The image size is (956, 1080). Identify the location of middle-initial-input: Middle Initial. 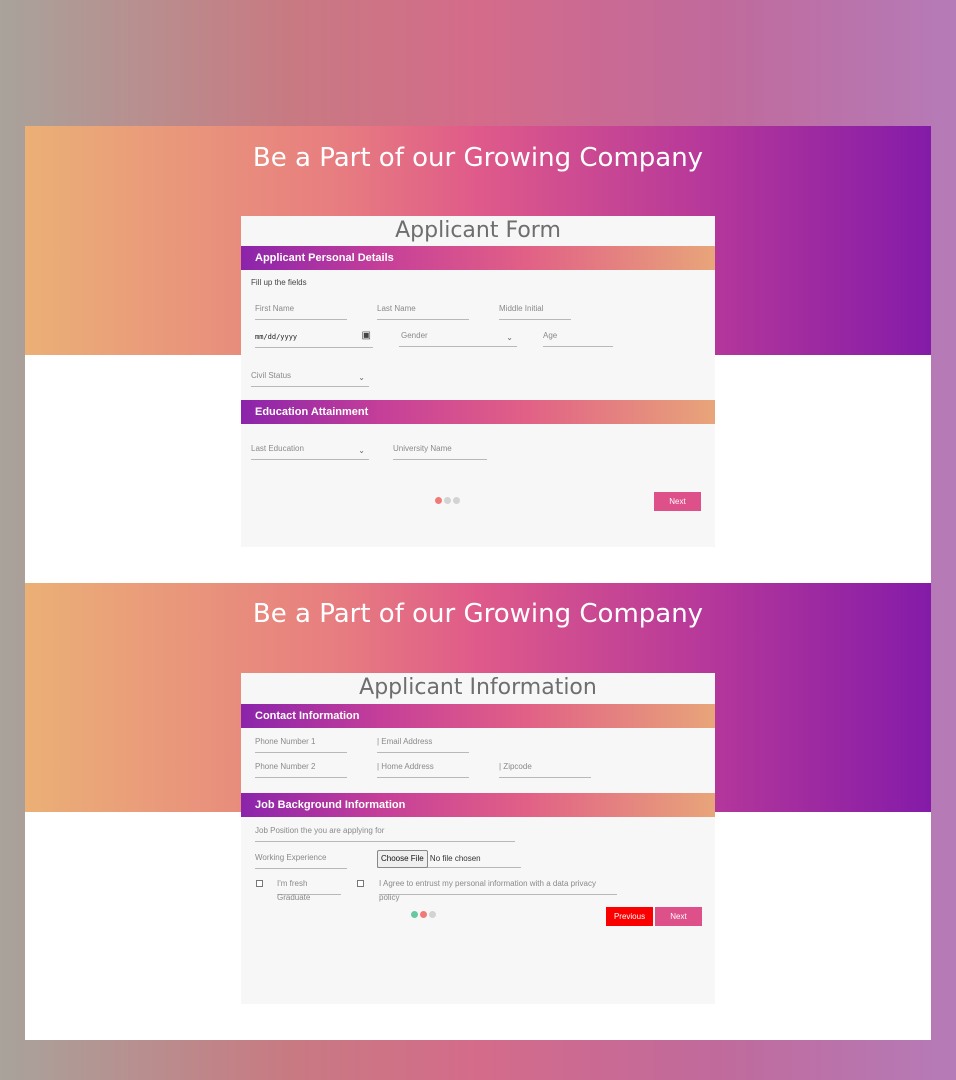
(535, 311).